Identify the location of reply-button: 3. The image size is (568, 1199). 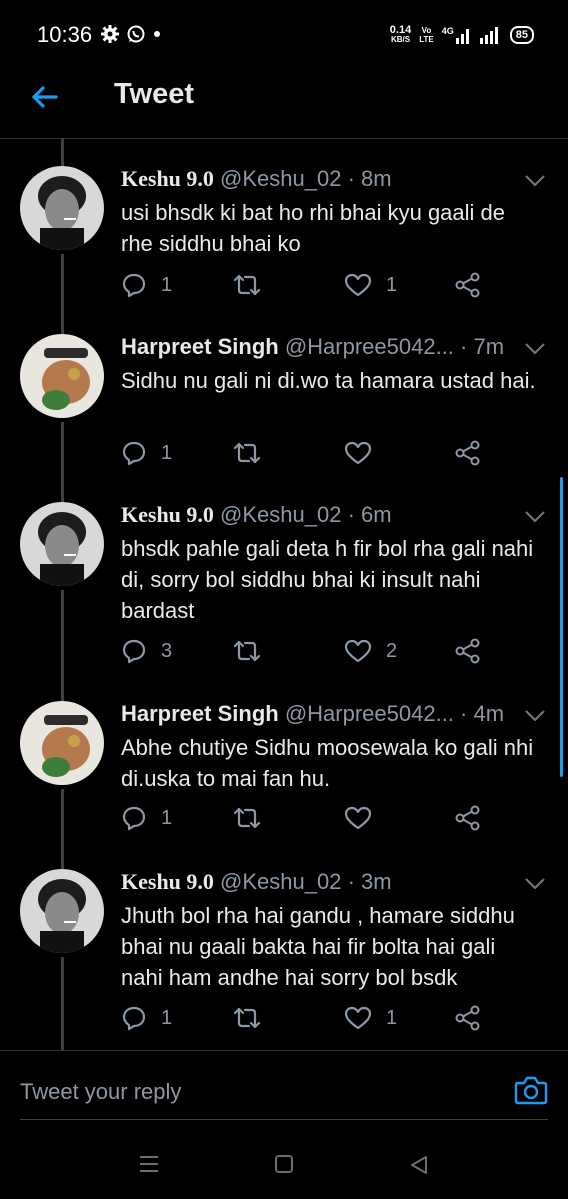
(146, 651).